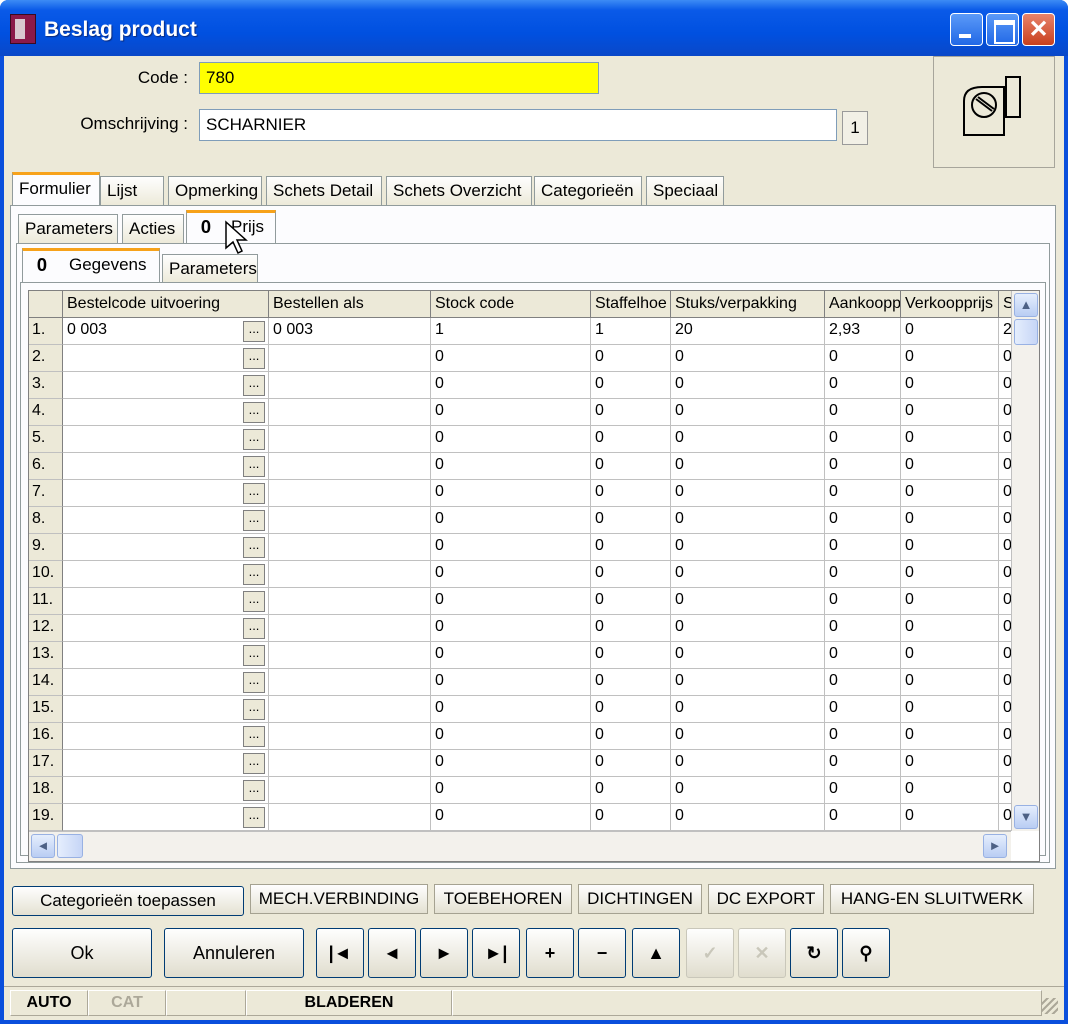 This screenshot has width=1068, height=1024. Describe the element at coordinates (340, 953) in the screenshot. I see `first-record-button: |◄` at that location.